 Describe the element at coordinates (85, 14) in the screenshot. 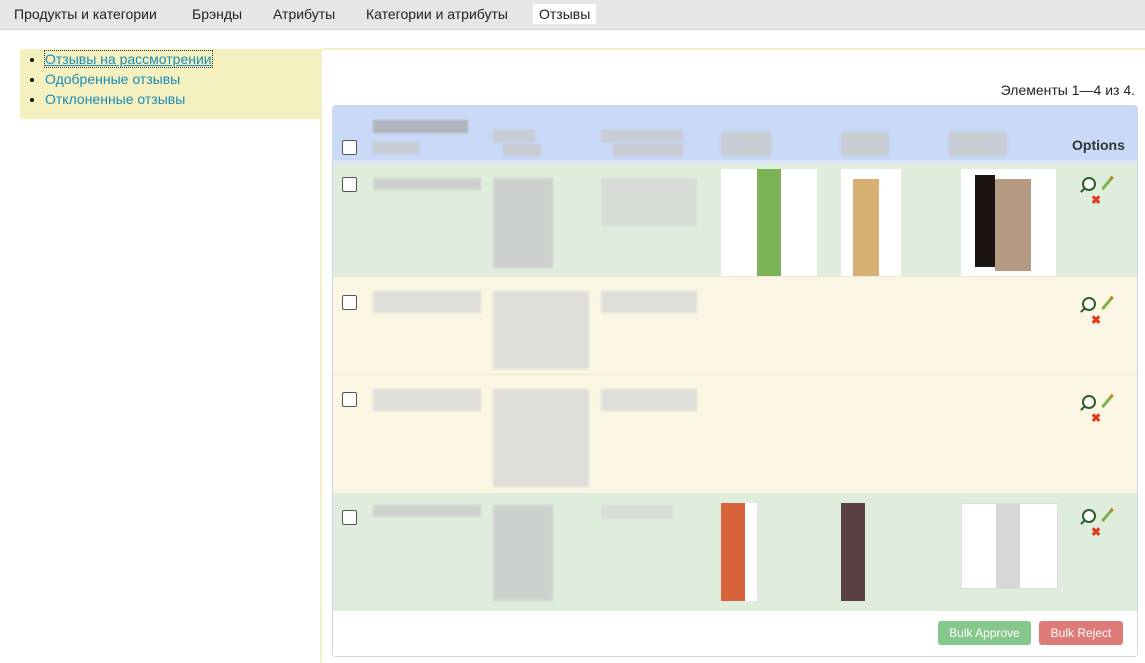

I see `tab-products-categories: Продукты и категории` at that location.